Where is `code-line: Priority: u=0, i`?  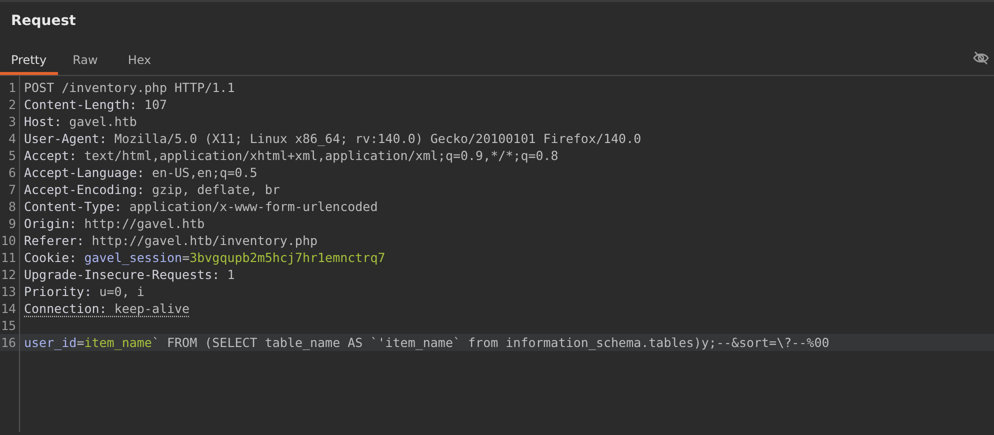 code-line: Priority: u=0, i is located at coordinates (84, 291).